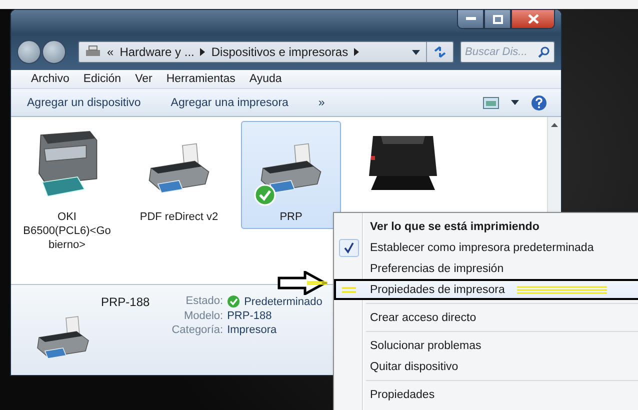 Image resolution: width=638 pixels, height=410 pixels. Describe the element at coordinates (143, 79) in the screenshot. I see `menu-item: Ver` at that location.